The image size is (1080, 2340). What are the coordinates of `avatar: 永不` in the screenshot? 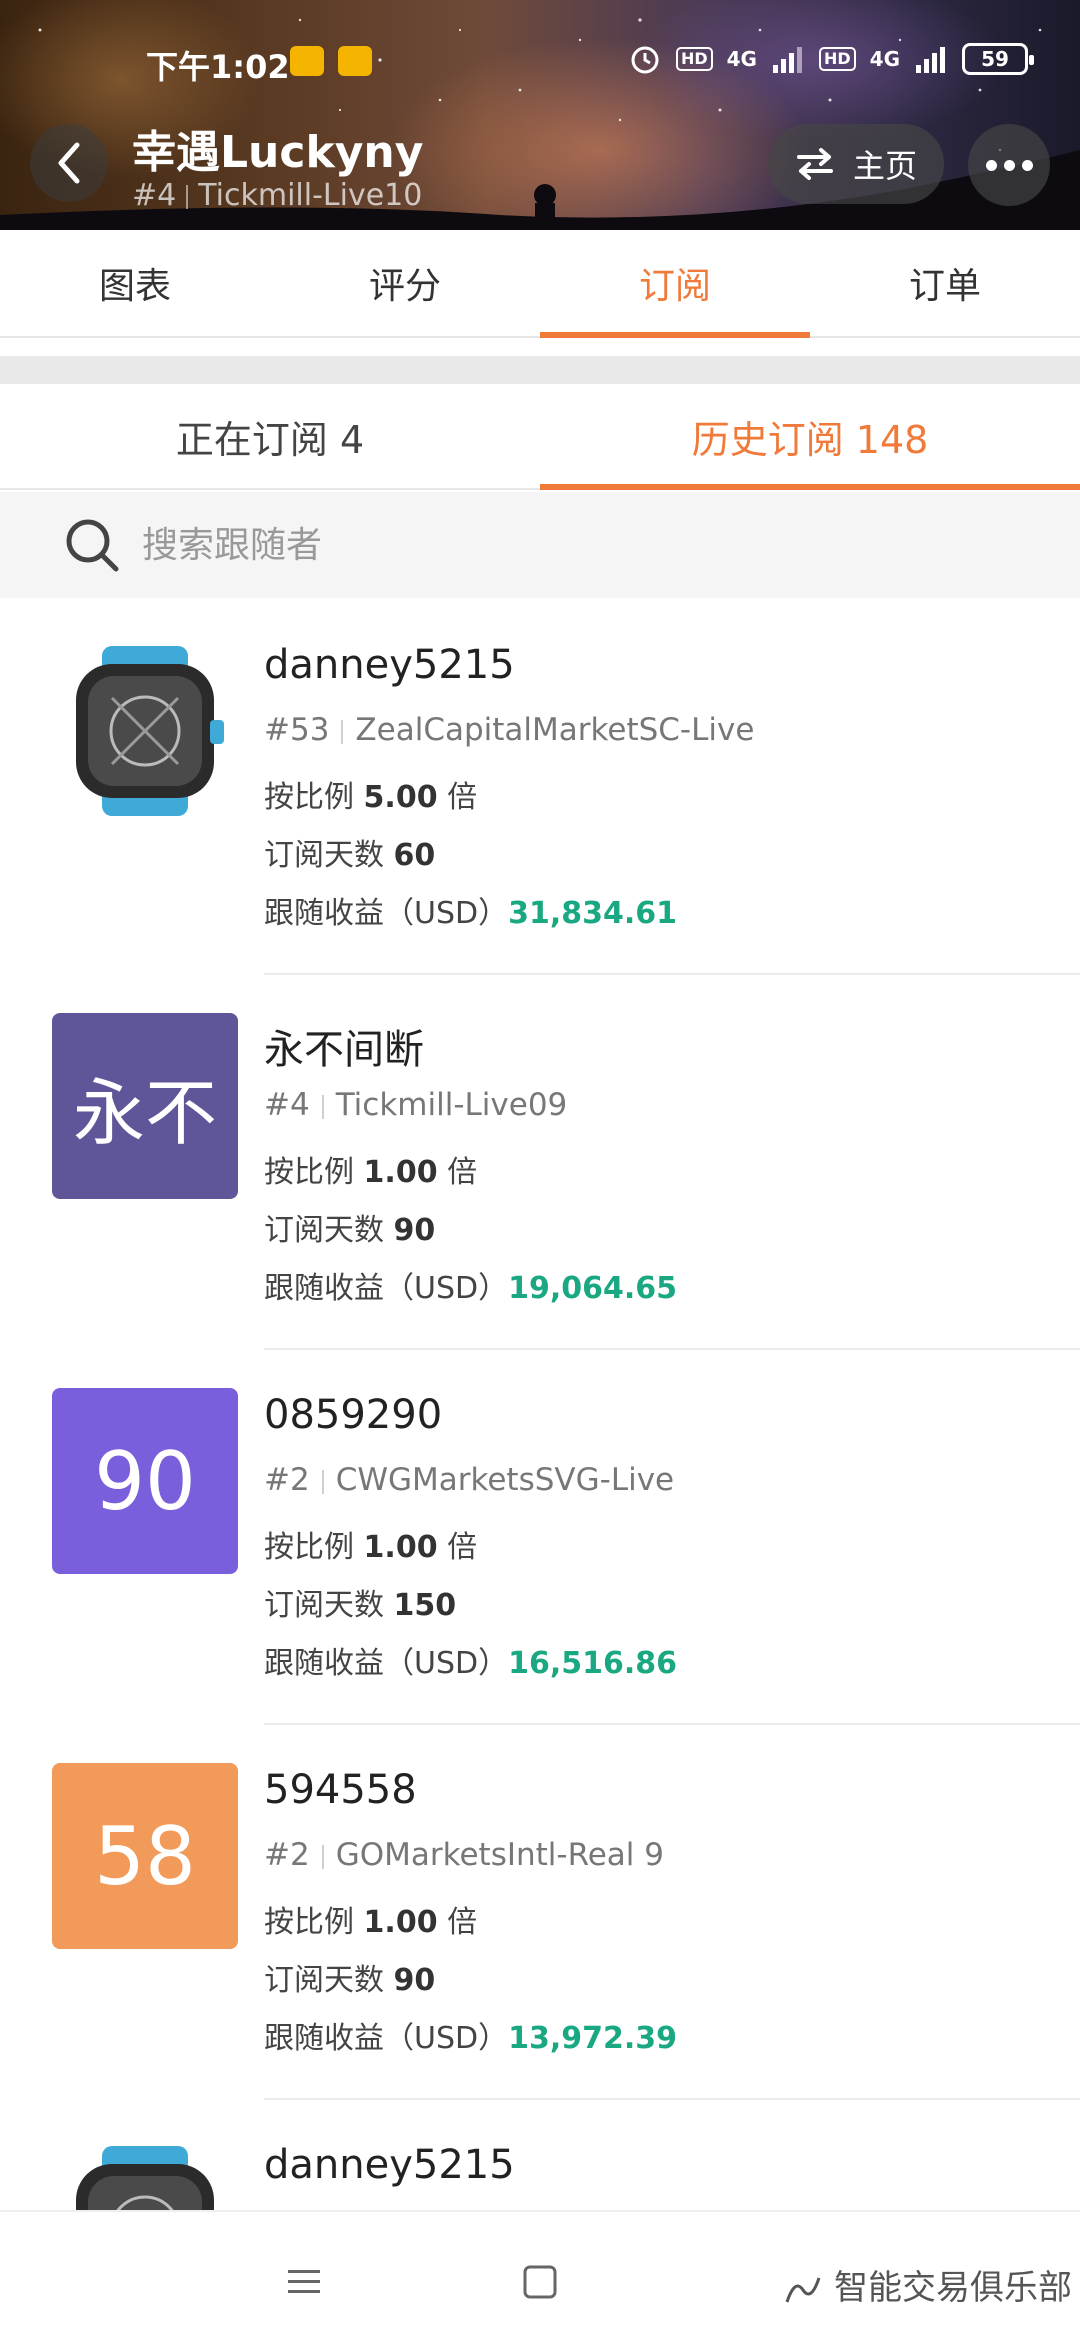 It's located at (145, 1106).